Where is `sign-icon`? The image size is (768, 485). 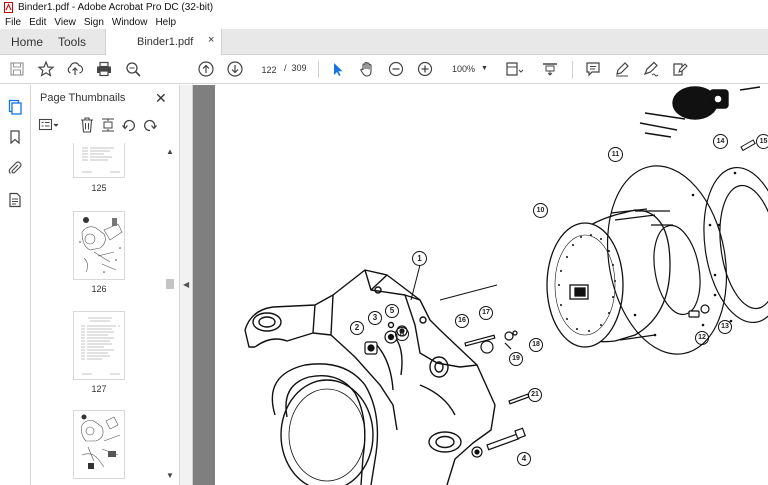
sign-icon is located at coordinates (651, 69).